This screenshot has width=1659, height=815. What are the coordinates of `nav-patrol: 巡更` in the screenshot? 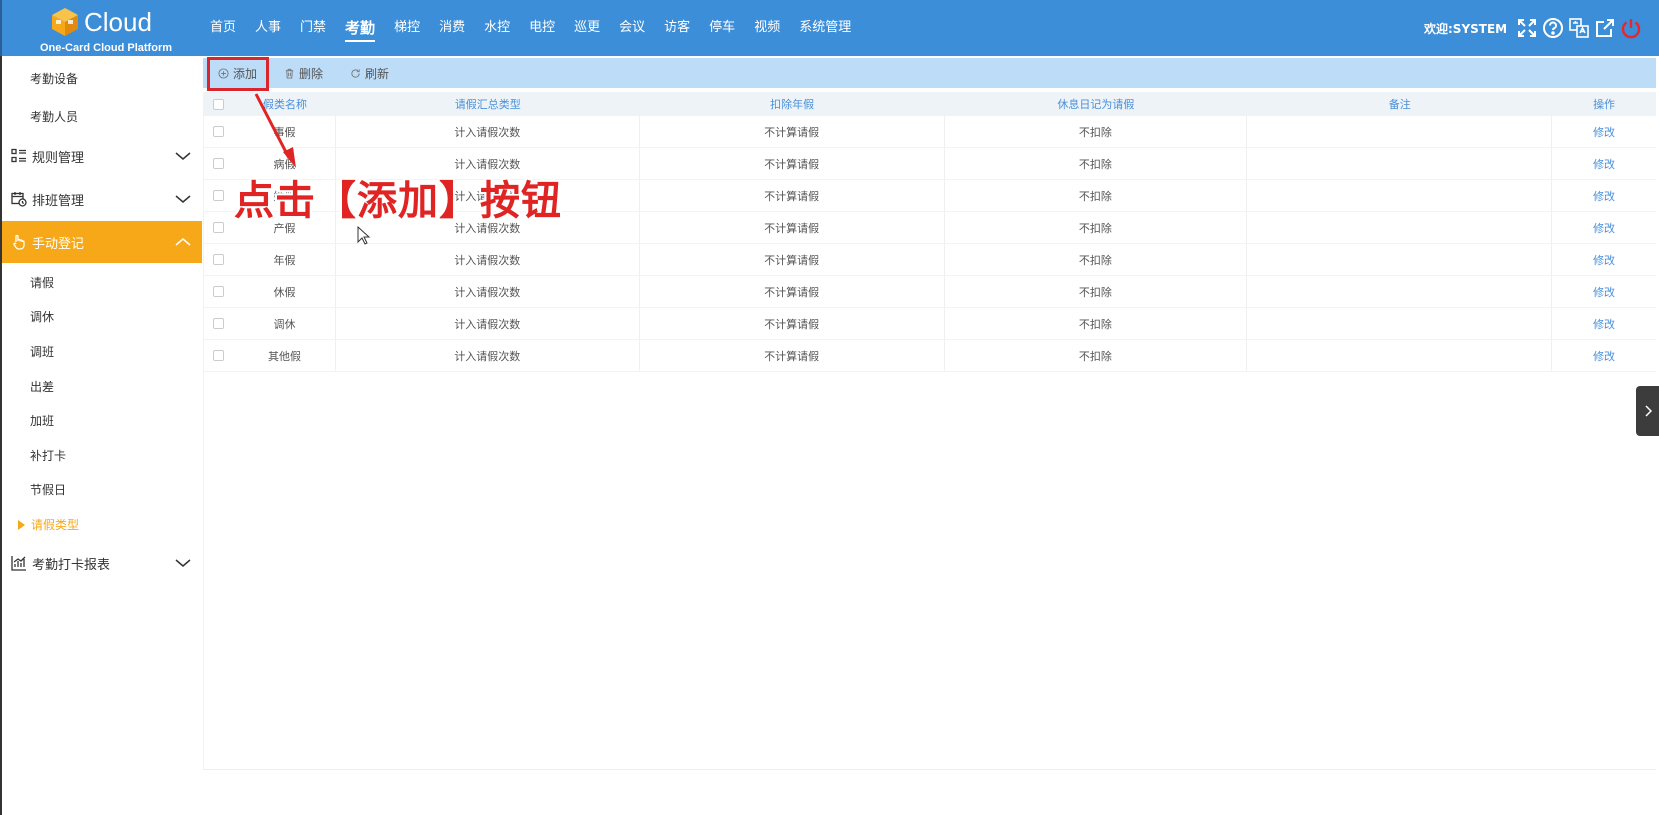 It's located at (587, 28).